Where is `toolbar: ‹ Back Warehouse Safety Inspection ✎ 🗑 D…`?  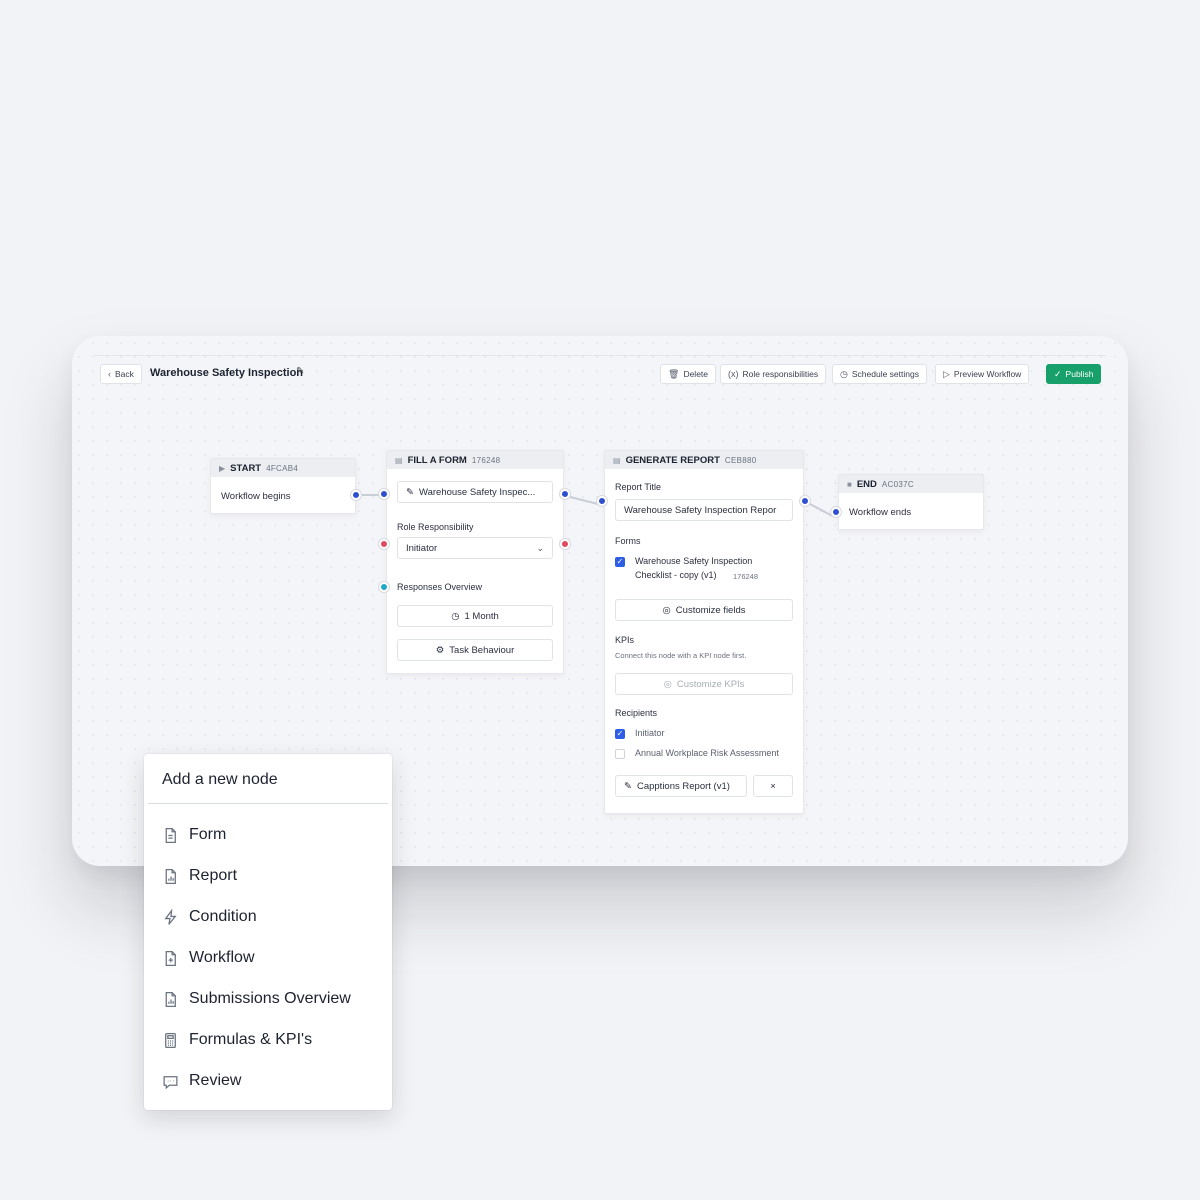
toolbar: ‹ Back Warehouse Safety Inspection ✎ 🗑 D… is located at coordinates (601, 374).